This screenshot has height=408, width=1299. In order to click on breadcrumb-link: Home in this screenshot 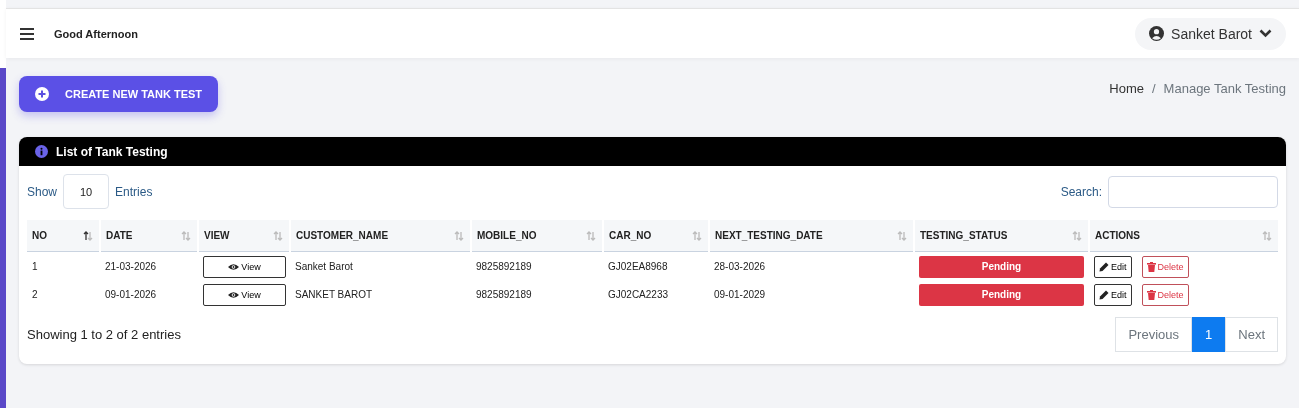, I will do `click(1126, 88)`.